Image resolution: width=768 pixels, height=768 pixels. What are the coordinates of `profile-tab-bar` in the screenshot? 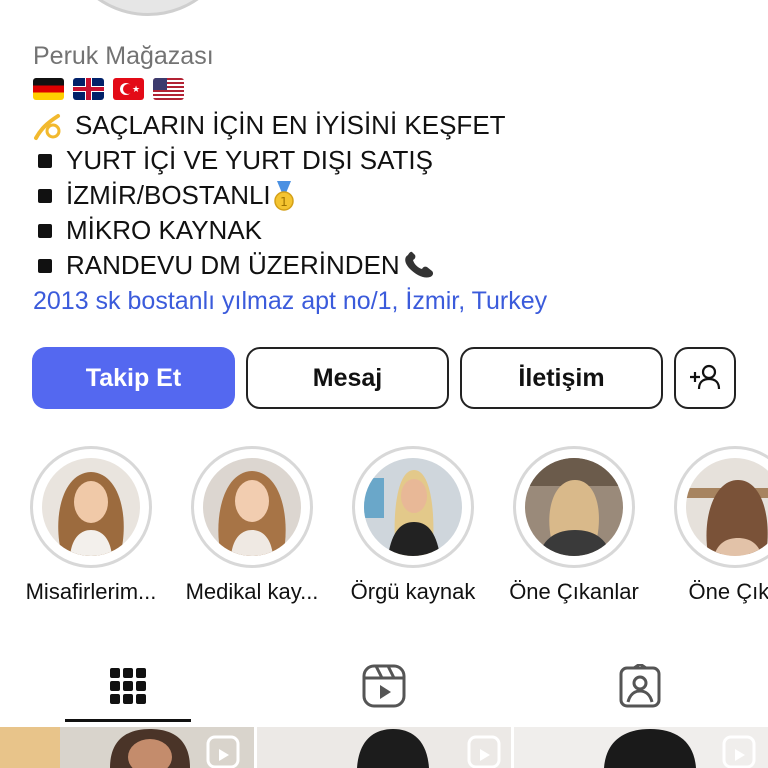 It's located at (384, 686).